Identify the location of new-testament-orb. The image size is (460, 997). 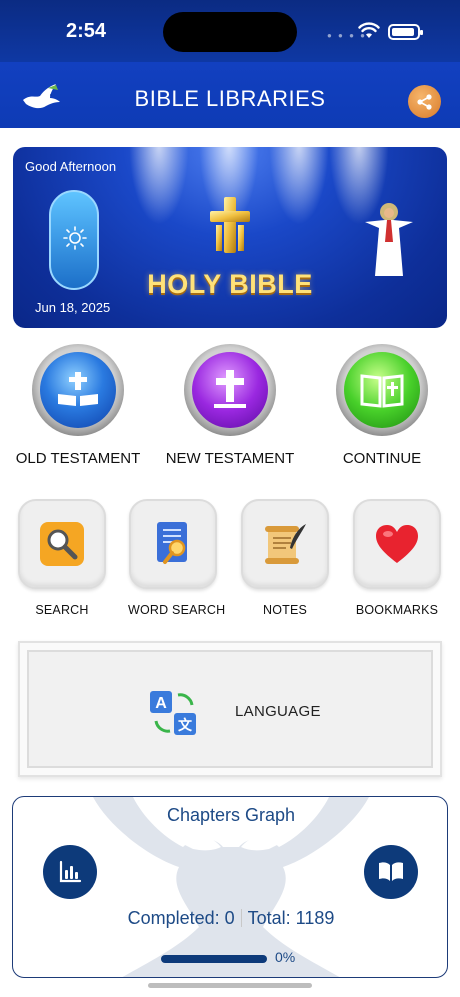
(230, 390).